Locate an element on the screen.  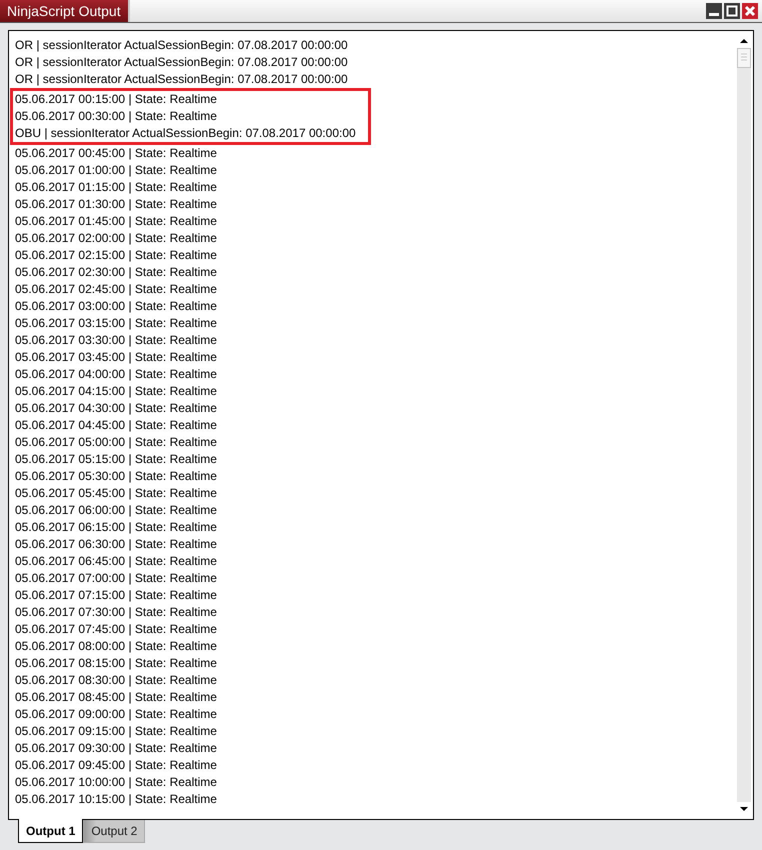
log-line: 05.06.2017 02:15:00 | State: Realtime is located at coordinates (116, 255).